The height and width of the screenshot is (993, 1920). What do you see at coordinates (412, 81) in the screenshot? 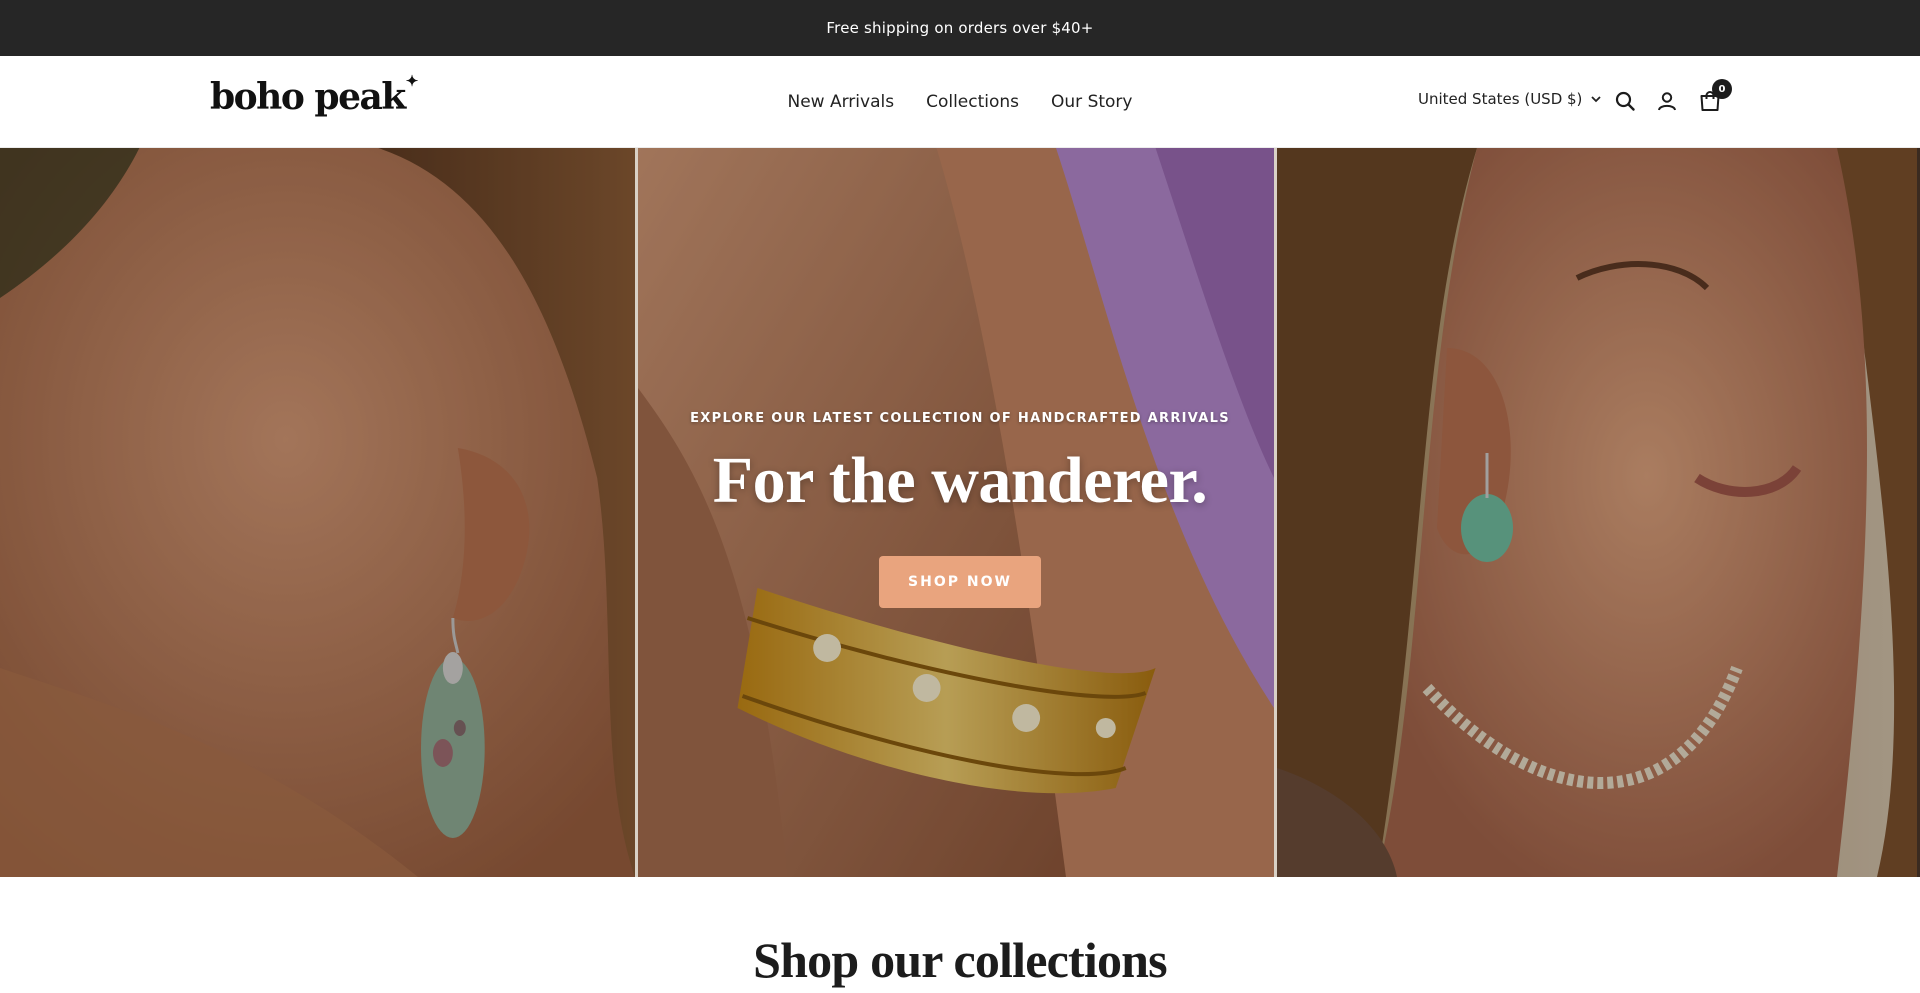
I see `logo-sparkle-icon: ✦` at bounding box center [412, 81].